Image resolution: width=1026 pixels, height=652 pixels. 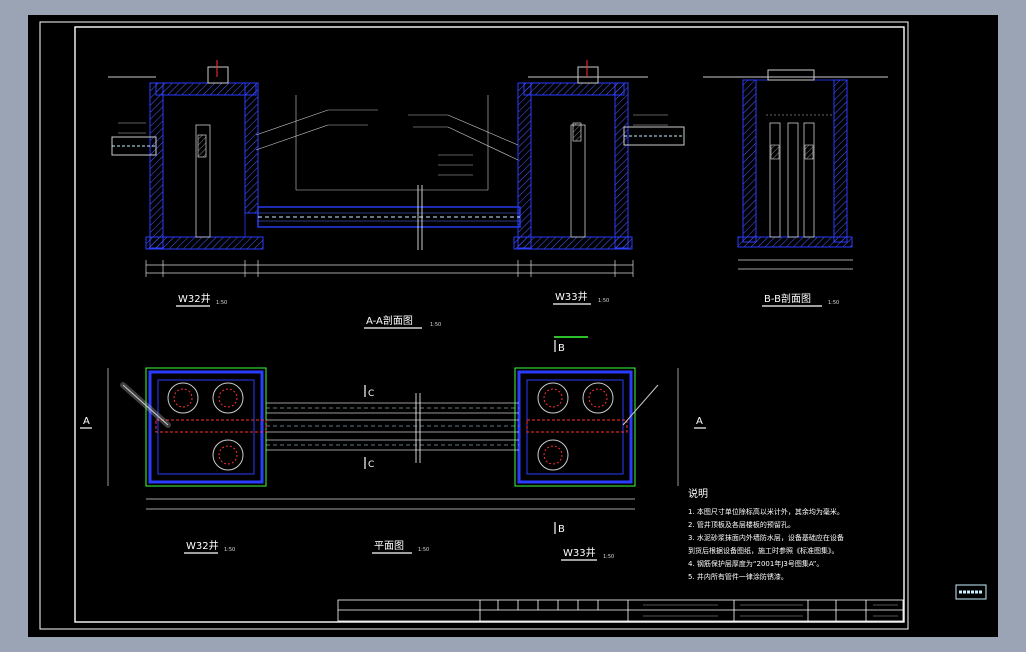 I want to click on w33-scale-section: 1:50, so click(x=603, y=301).